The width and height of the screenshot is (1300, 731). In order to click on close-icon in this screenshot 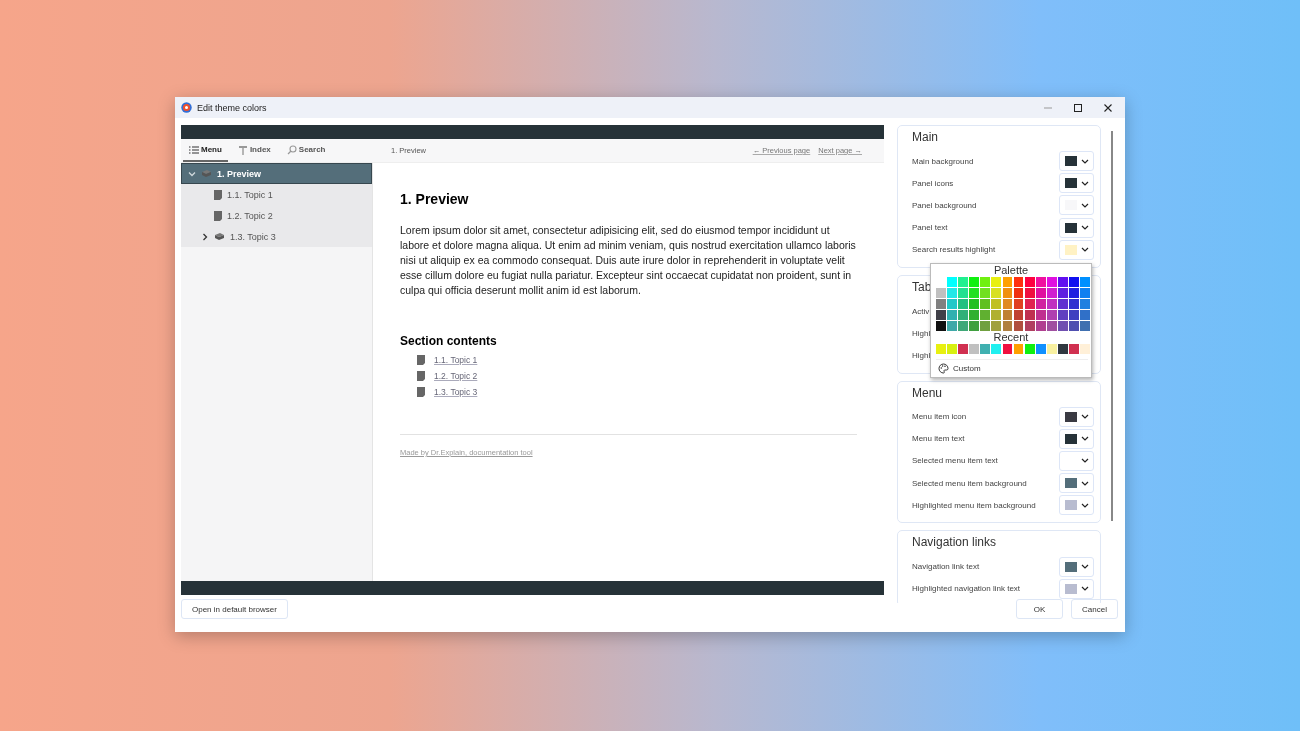, I will do `click(1108, 107)`.